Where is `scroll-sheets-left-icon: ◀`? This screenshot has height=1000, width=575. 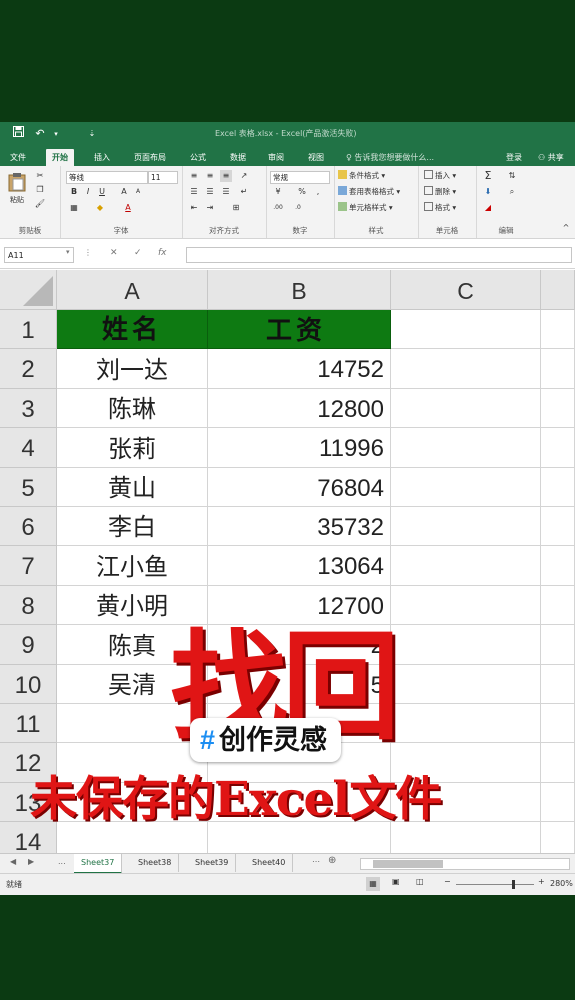
scroll-sheets-left-icon: ◀ is located at coordinates (13, 861).